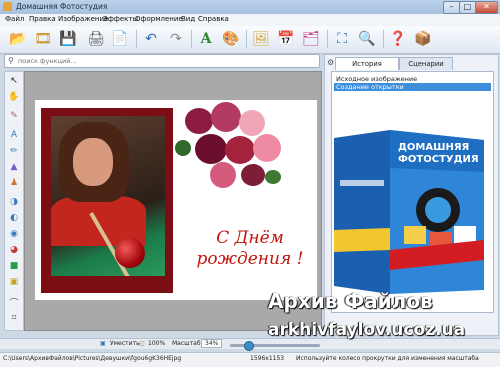 The image size is (500, 367). What do you see at coordinates (14, 19) in the screenshot?
I see `menu-file: Файл` at bounding box center [14, 19].